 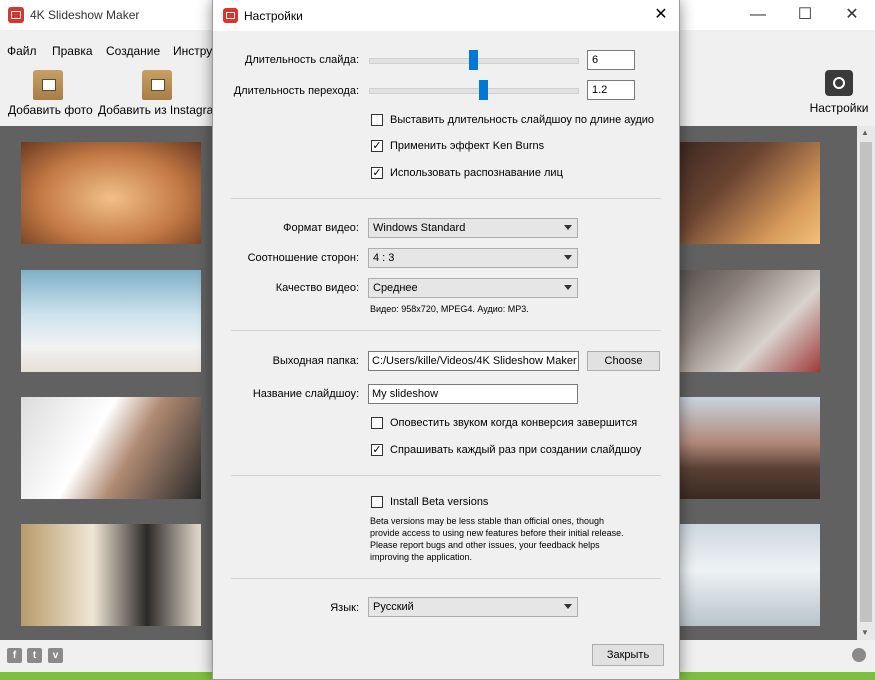 I want to click on menu-edit: Правка, so click(x=72, y=51).